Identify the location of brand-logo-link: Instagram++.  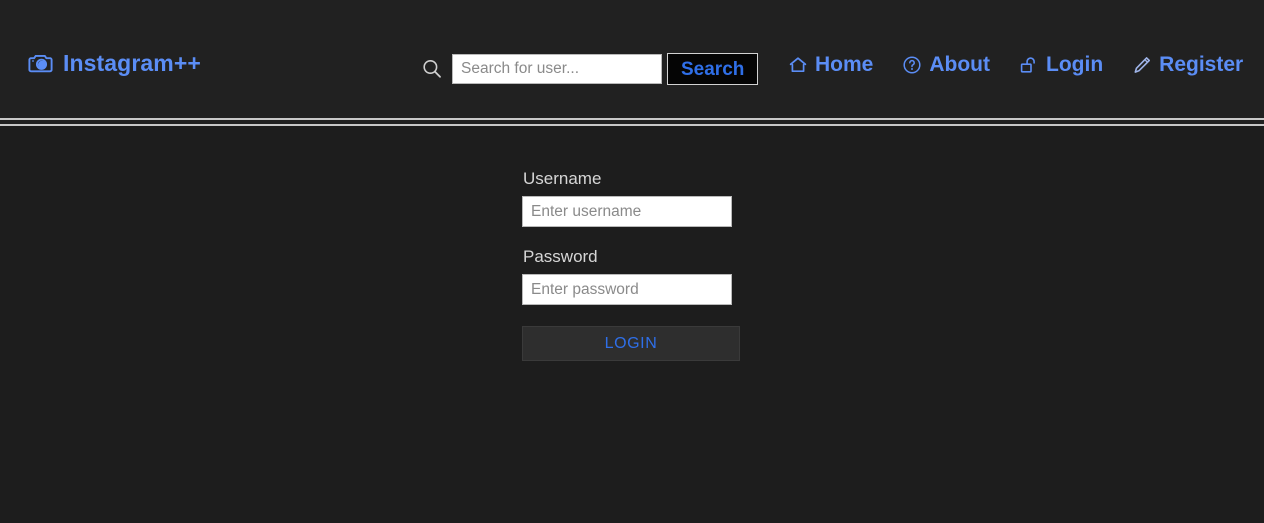
(114, 63).